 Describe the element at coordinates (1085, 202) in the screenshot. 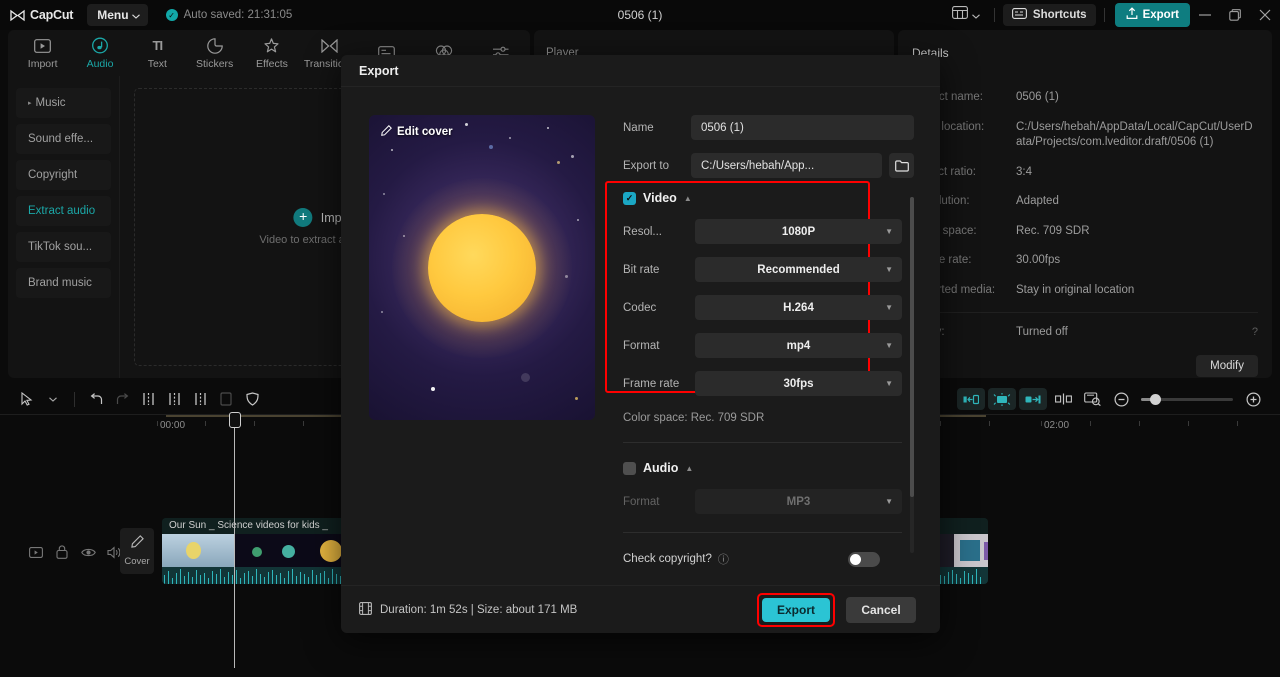

I see `detail-row-resolution: Resolution: Adapted` at that location.